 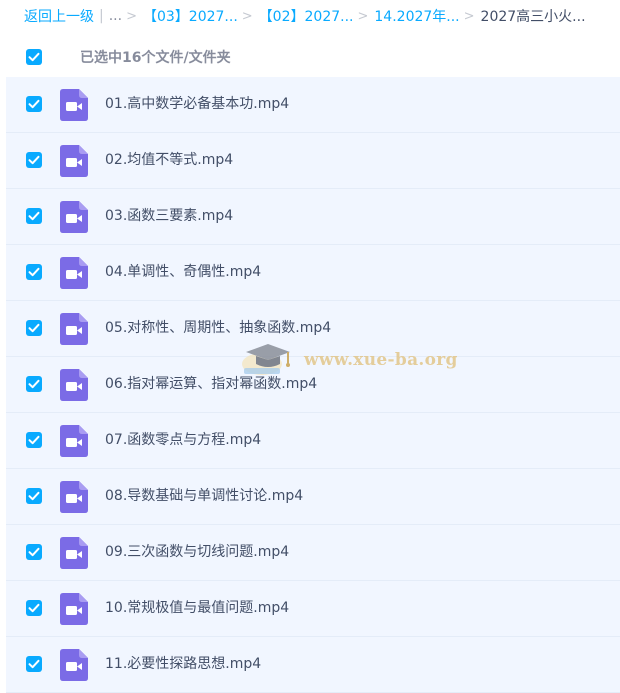 I want to click on file-row: 05.对称性、周期性、抽象函数.mp4, so click(x=313, y=329).